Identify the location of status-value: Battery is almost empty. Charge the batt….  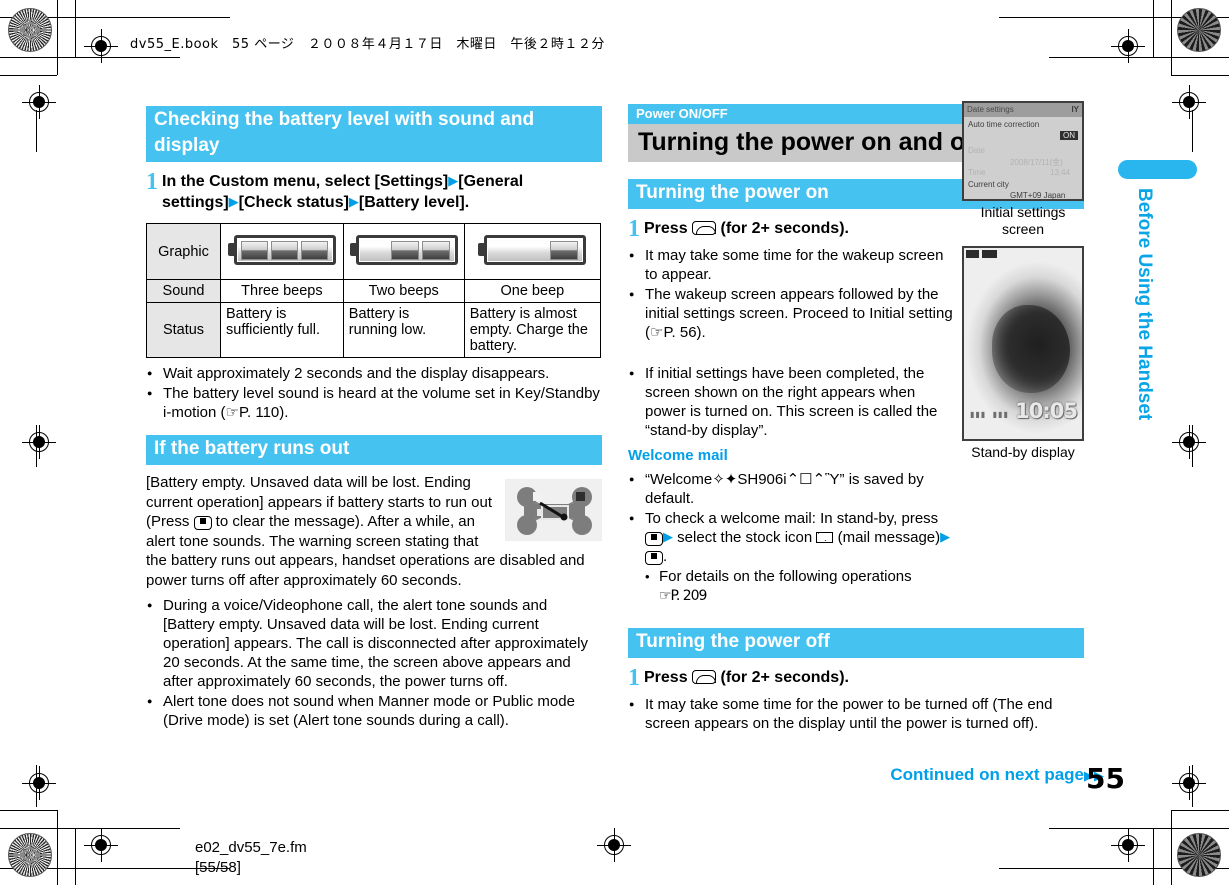
(532, 330).